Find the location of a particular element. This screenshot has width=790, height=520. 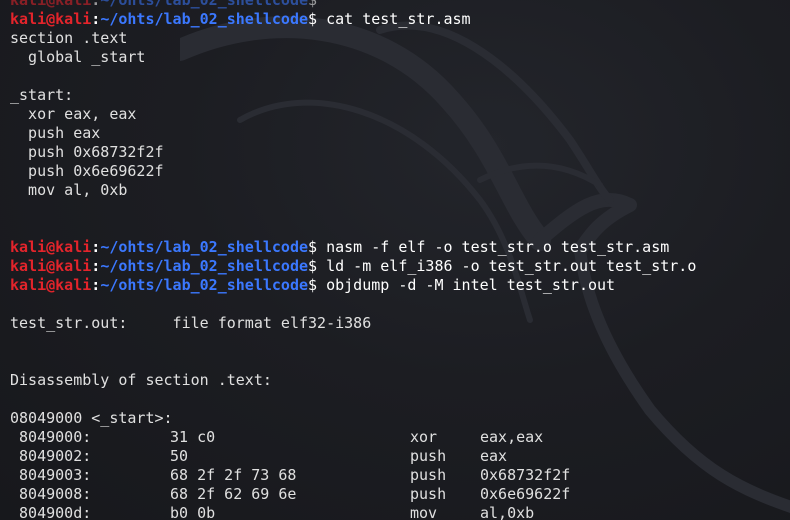

disasm-operands: eax,eax is located at coordinates (512, 437).